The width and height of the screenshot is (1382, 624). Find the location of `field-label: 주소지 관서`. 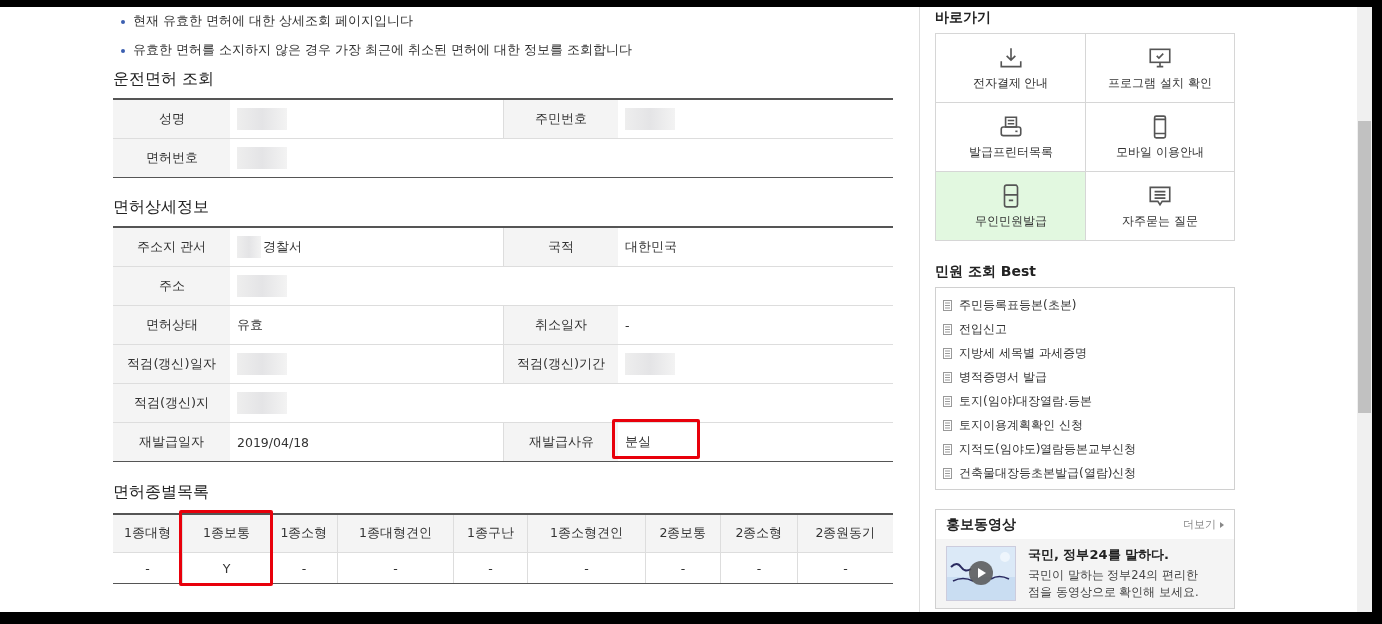

field-label: 주소지 관서 is located at coordinates (171, 247).